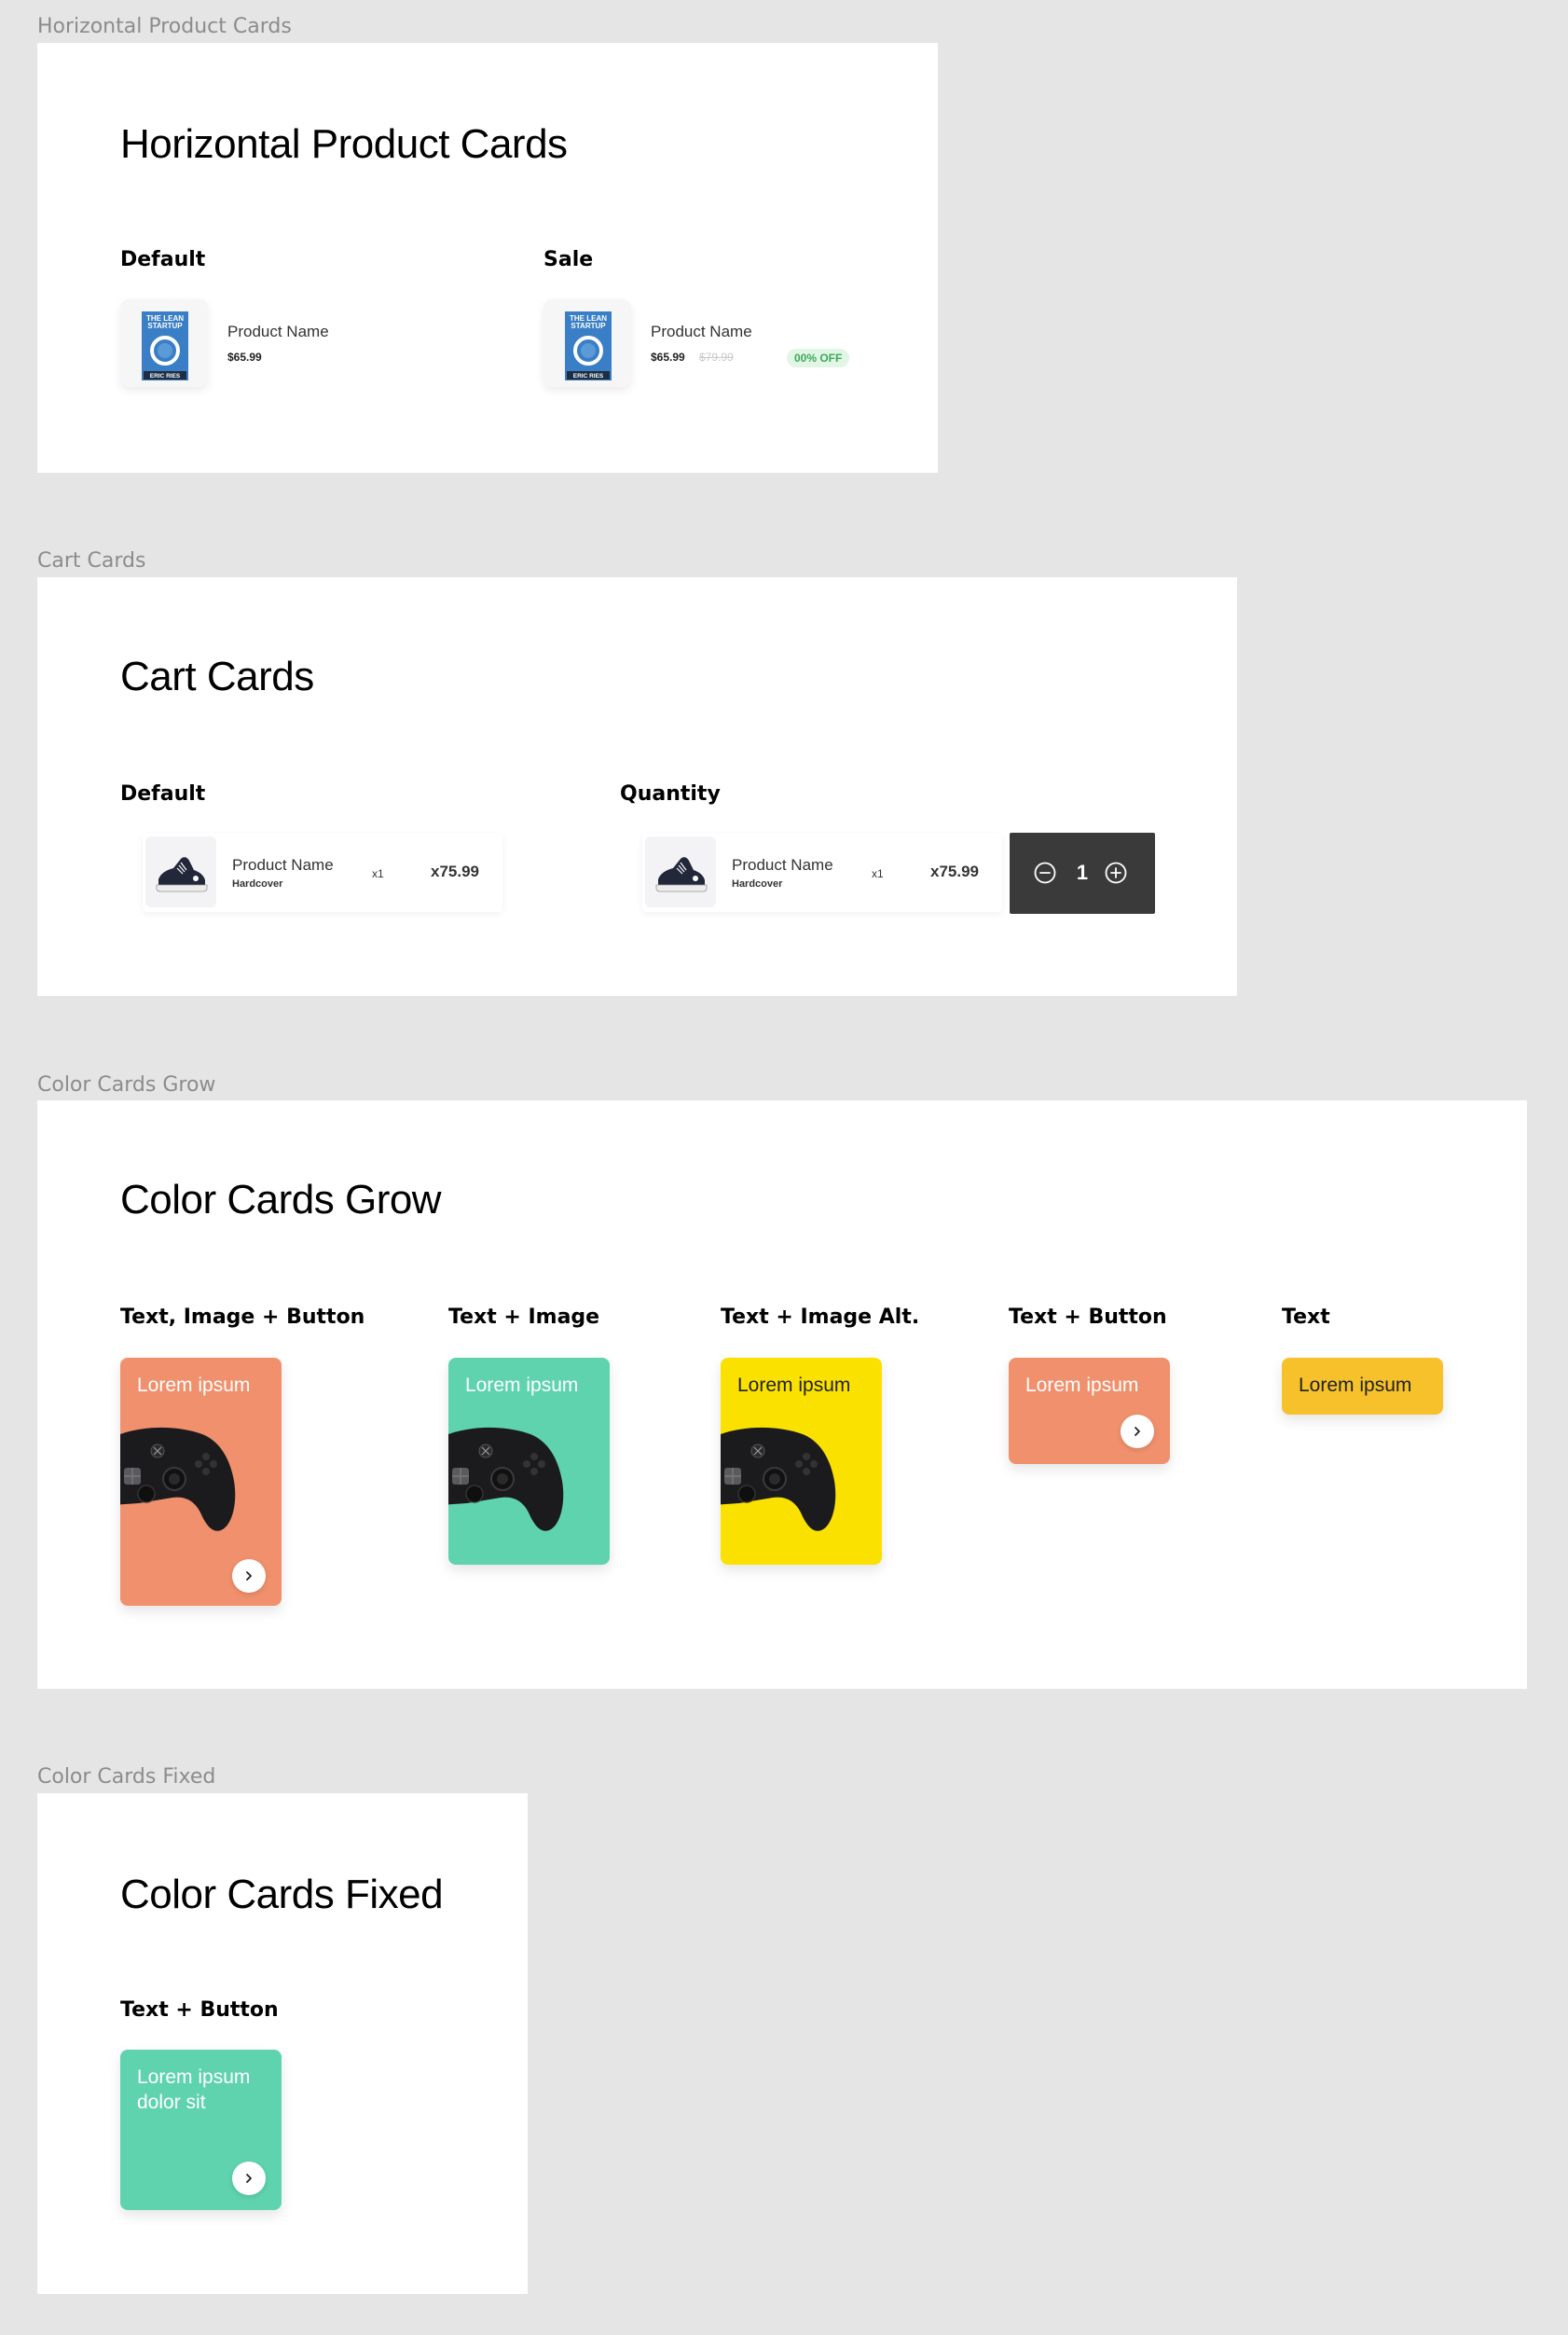  What do you see at coordinates (282, 1894) in the screenshot?
I see `page-title: Color Cards Fixed` at bounding box center [282, 1894].